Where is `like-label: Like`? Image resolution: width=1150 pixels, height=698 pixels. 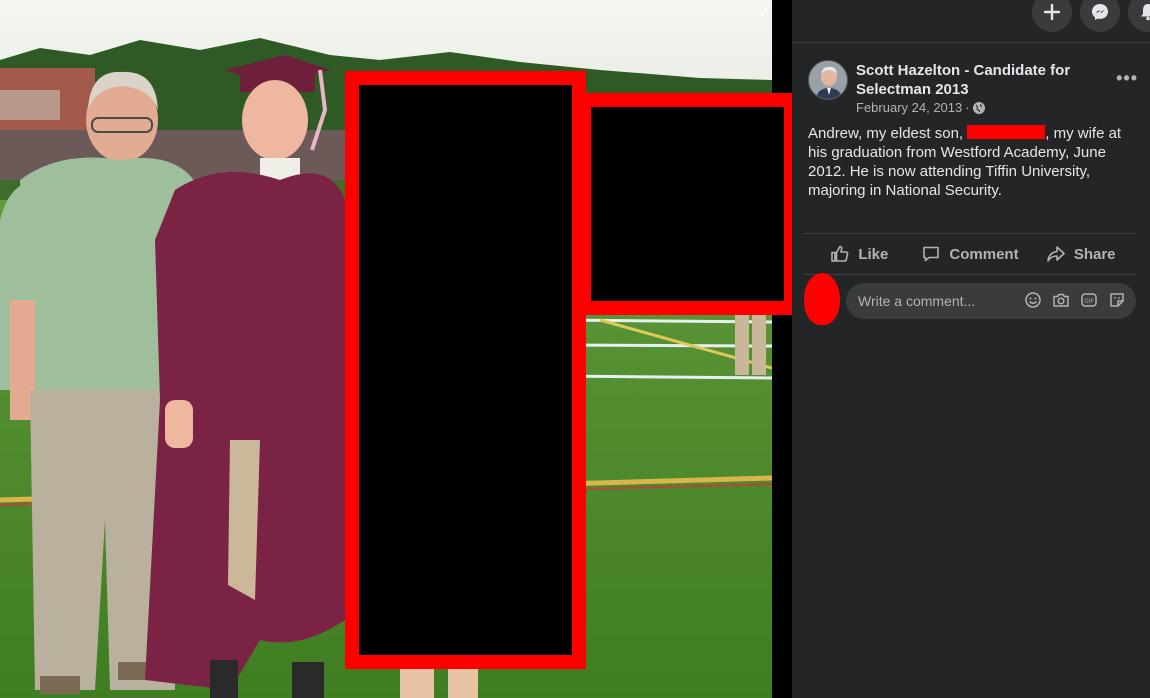
like-label: Like is located at coordinates (873, 254).